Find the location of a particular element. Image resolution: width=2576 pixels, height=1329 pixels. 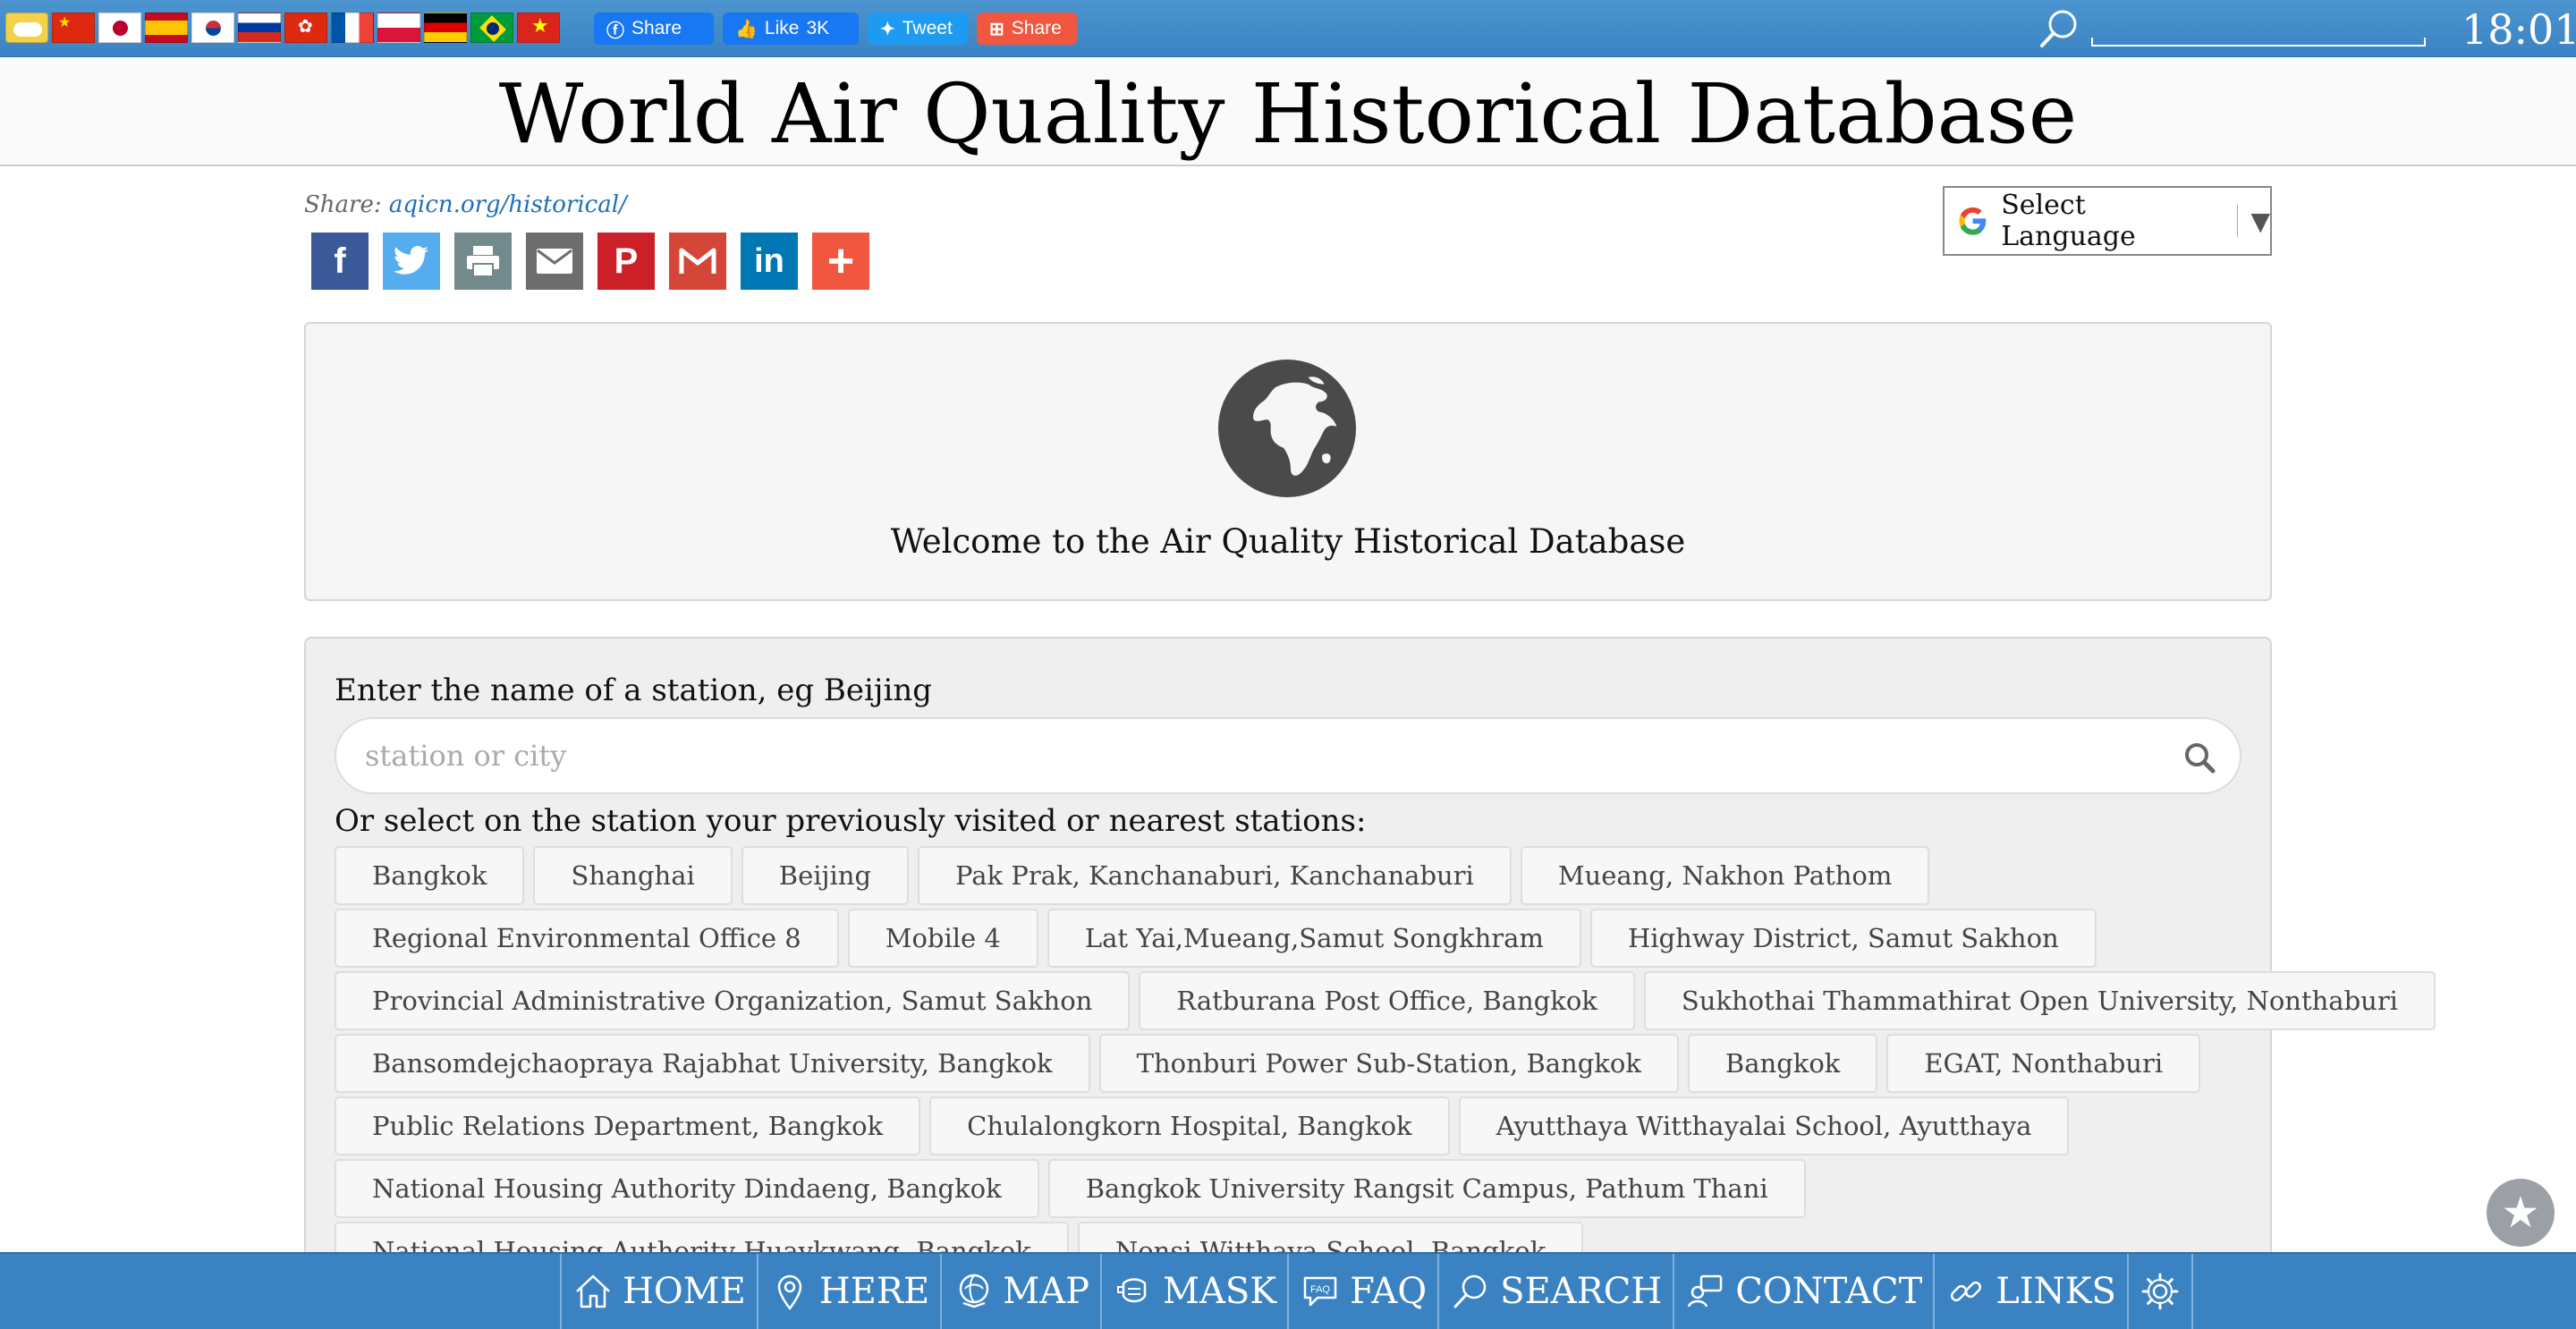

station-chip: EGAT, Nonthaburi is located at coordinates (2043, 1063).